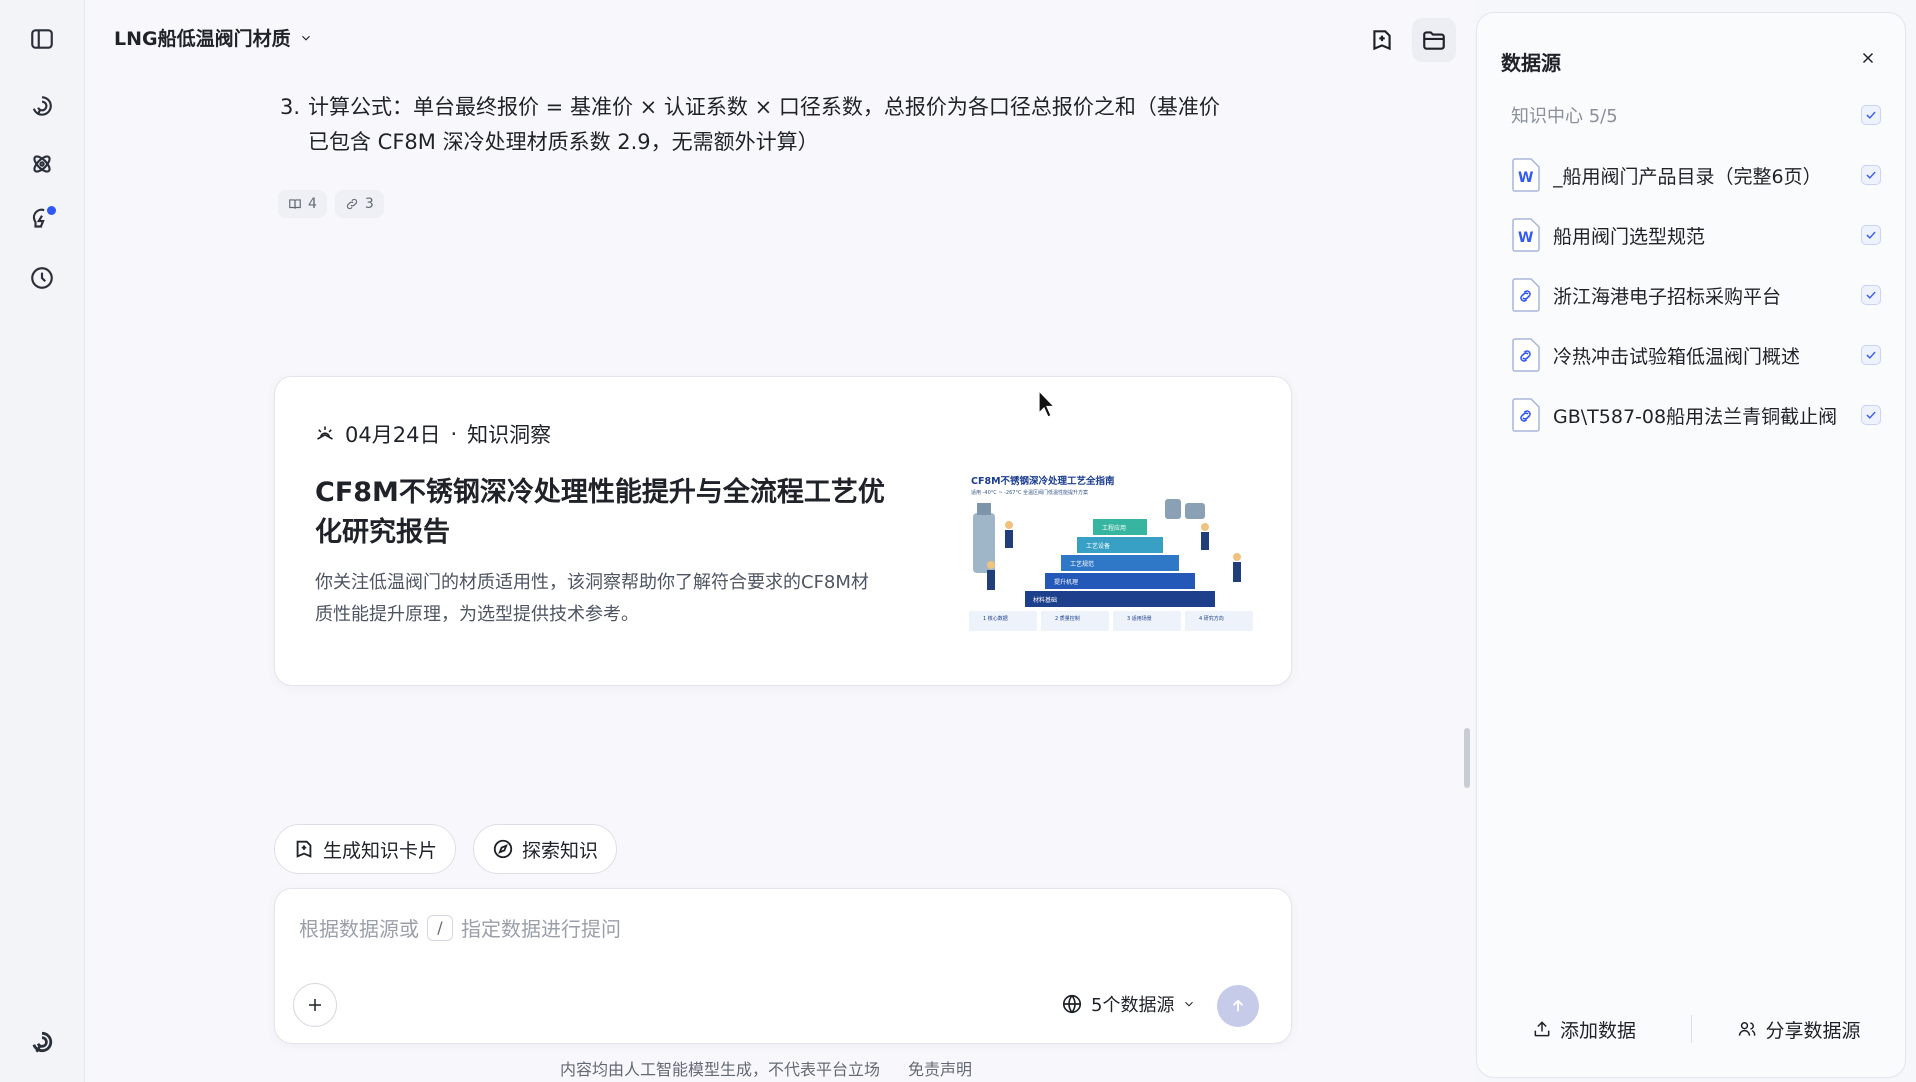 Image resolution: width=1916 pixels, height=1082 pixels. Describe the element at coordinates (1868, 58) in the screenshot. I see `close-panel-button` at that location.